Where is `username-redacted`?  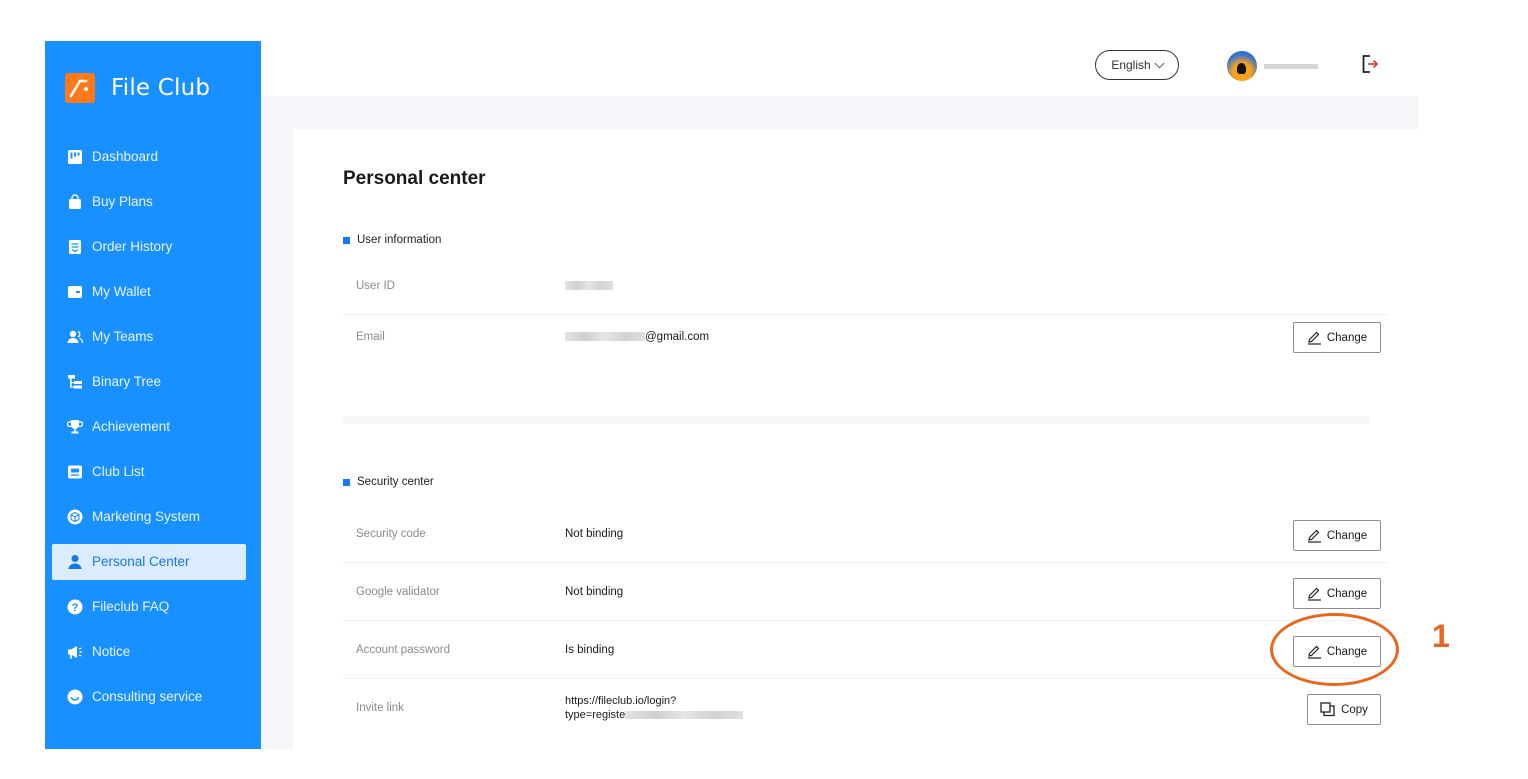 username-redacted is located at coordinates (1291, 66).